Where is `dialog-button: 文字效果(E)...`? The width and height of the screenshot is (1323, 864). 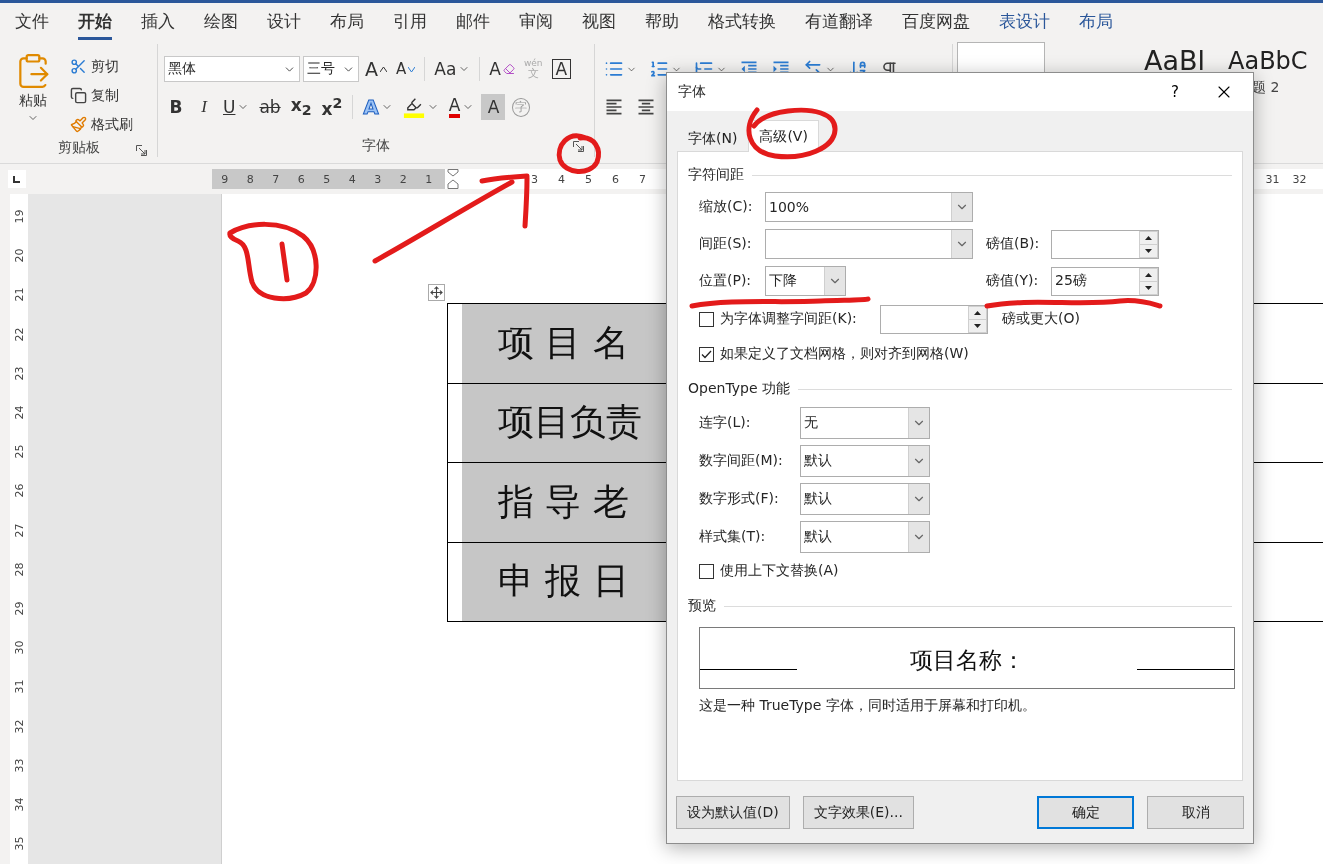
dialog-button: 文字效果(E)... is located at coordinates (858, 812).